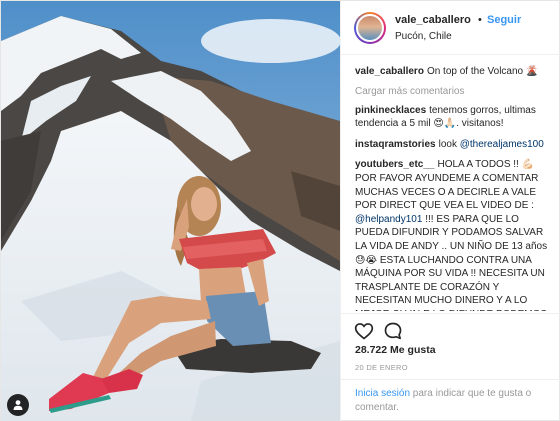 Image resolution: width=560 pixels, height=421 pixels. Describe the element at coordinates (393, 331) in the screenshot. I see `comment-bubble-icon` at that location.